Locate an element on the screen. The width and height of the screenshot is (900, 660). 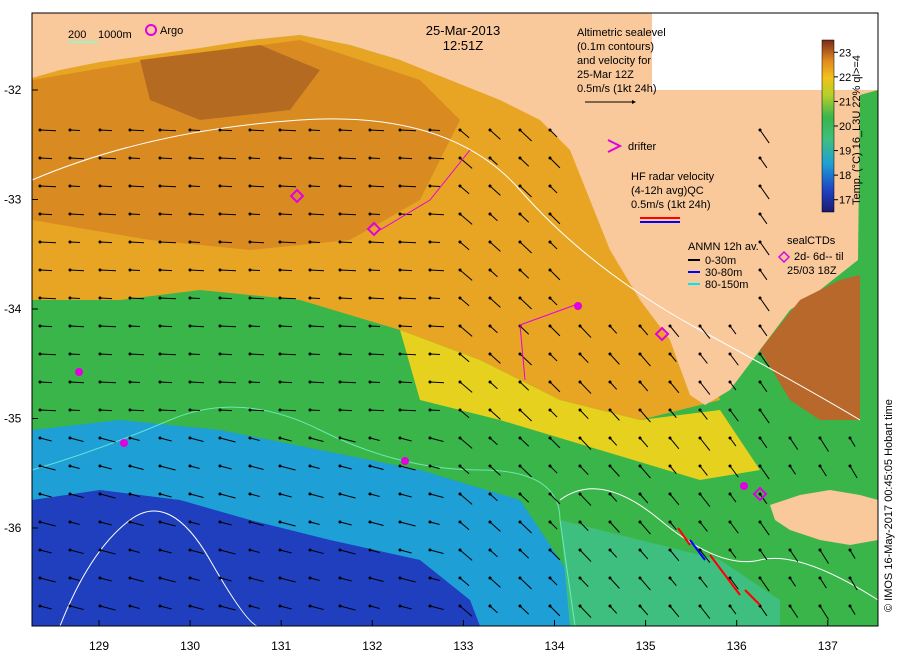
credit-text: © IMOS 16-May-2017 00:45:05 Hobart time is located at coordinates (889, 505).